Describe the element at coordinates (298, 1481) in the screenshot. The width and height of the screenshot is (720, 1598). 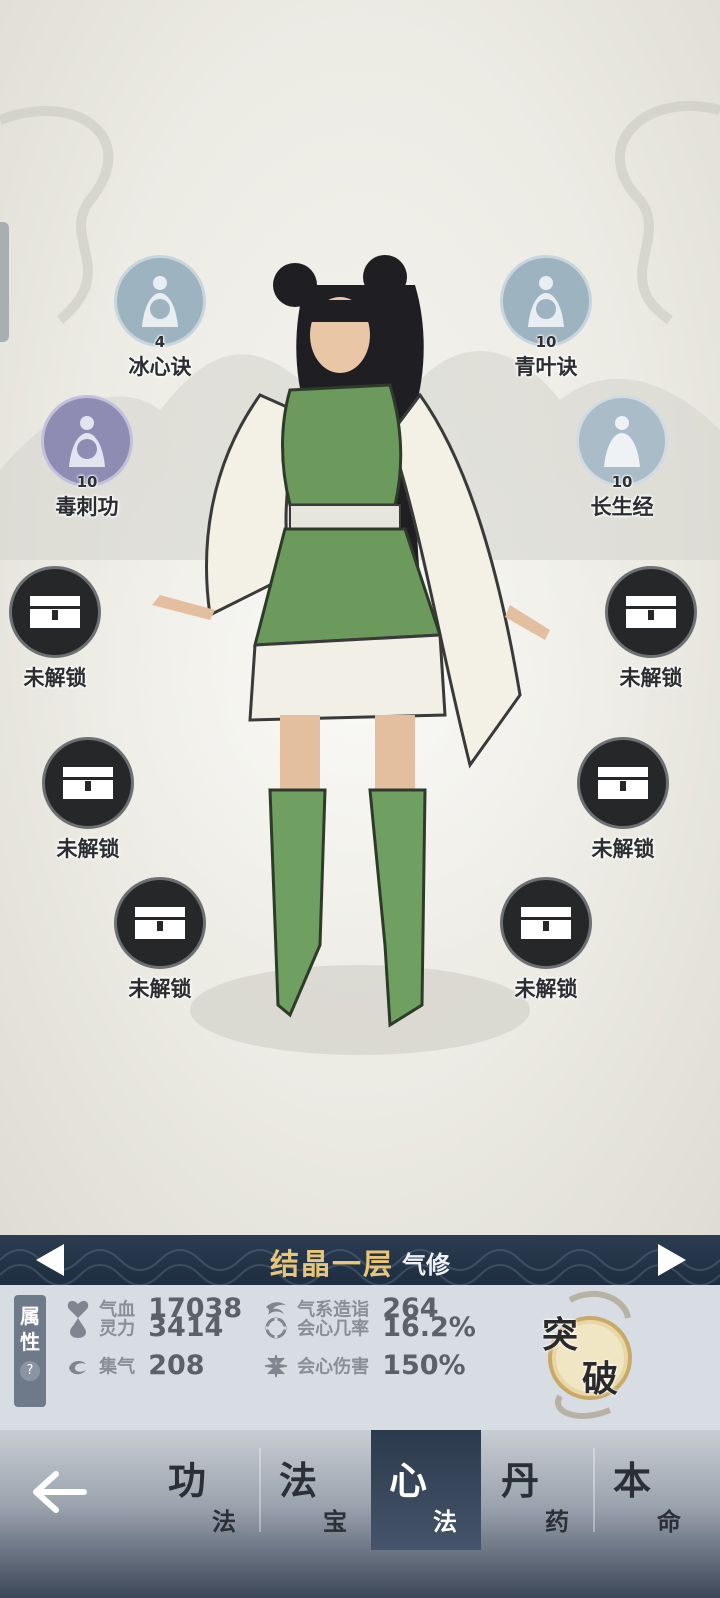
I see `tab-big-char: 法` at that location.